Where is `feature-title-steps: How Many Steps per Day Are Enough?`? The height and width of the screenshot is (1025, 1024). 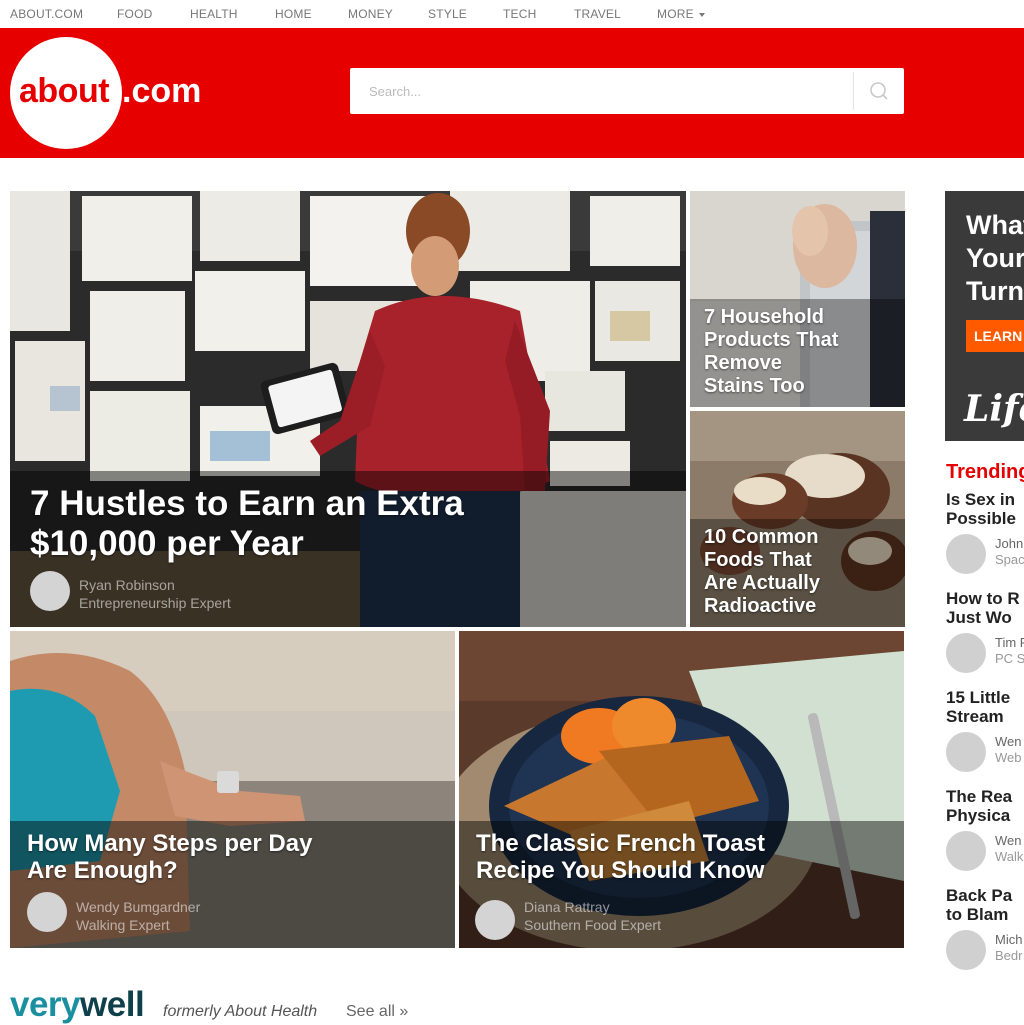 feature-title-steps: How Many Steps per Day Are Enough? is located at coordinates (169, 857).